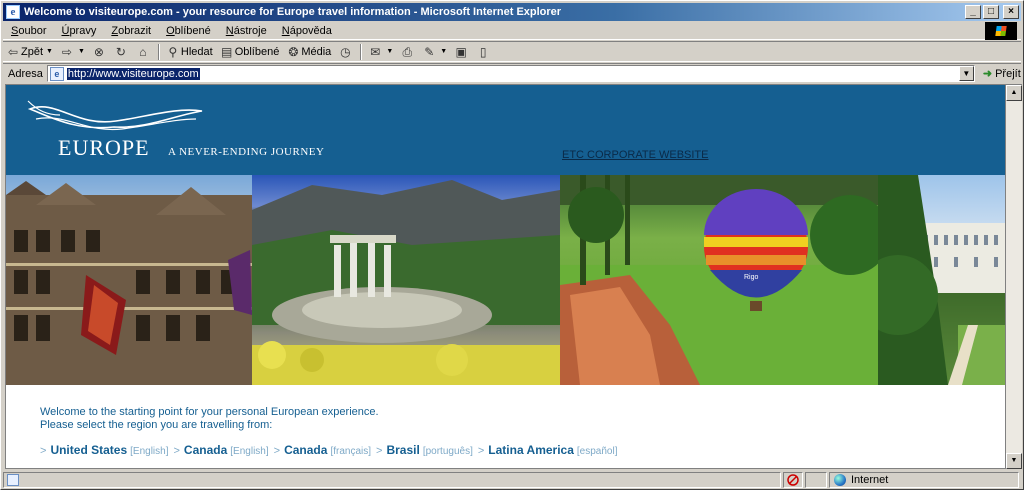  I want to click on photo-palace, so click(941, 280).